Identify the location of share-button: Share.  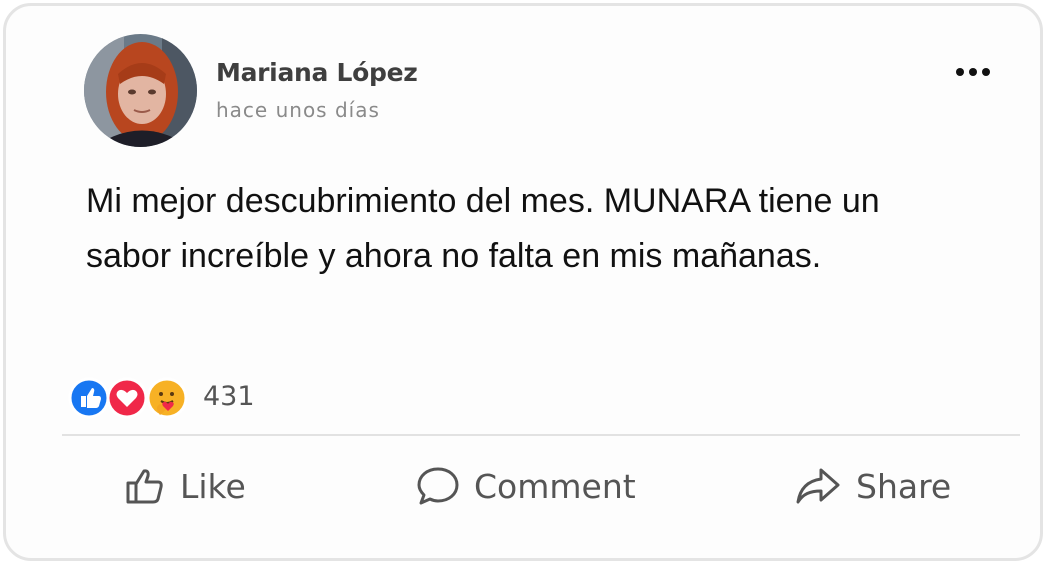
(872, 486).